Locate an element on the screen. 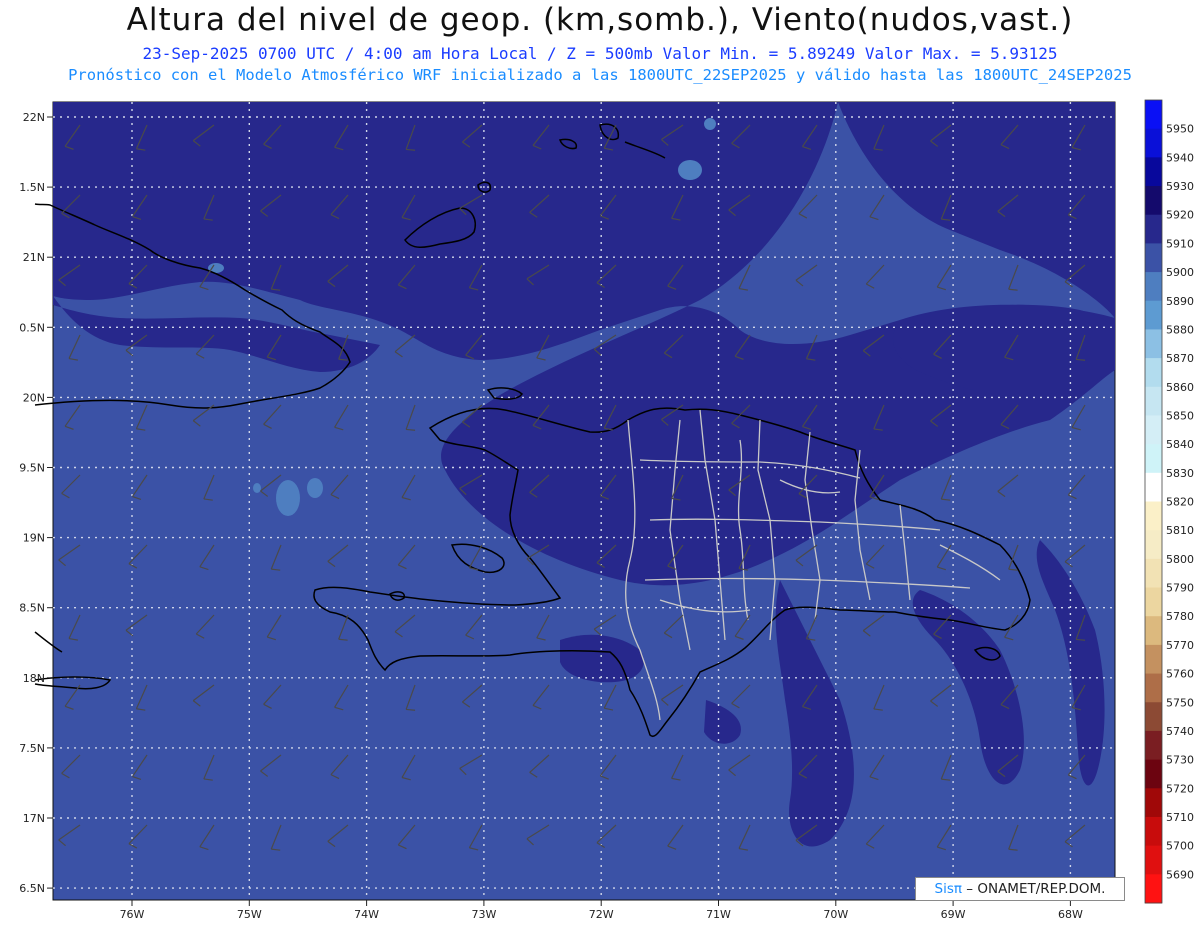 The image size is (1200, 927). colorbar-label: 5930 is located at coordinates (1180, 186).